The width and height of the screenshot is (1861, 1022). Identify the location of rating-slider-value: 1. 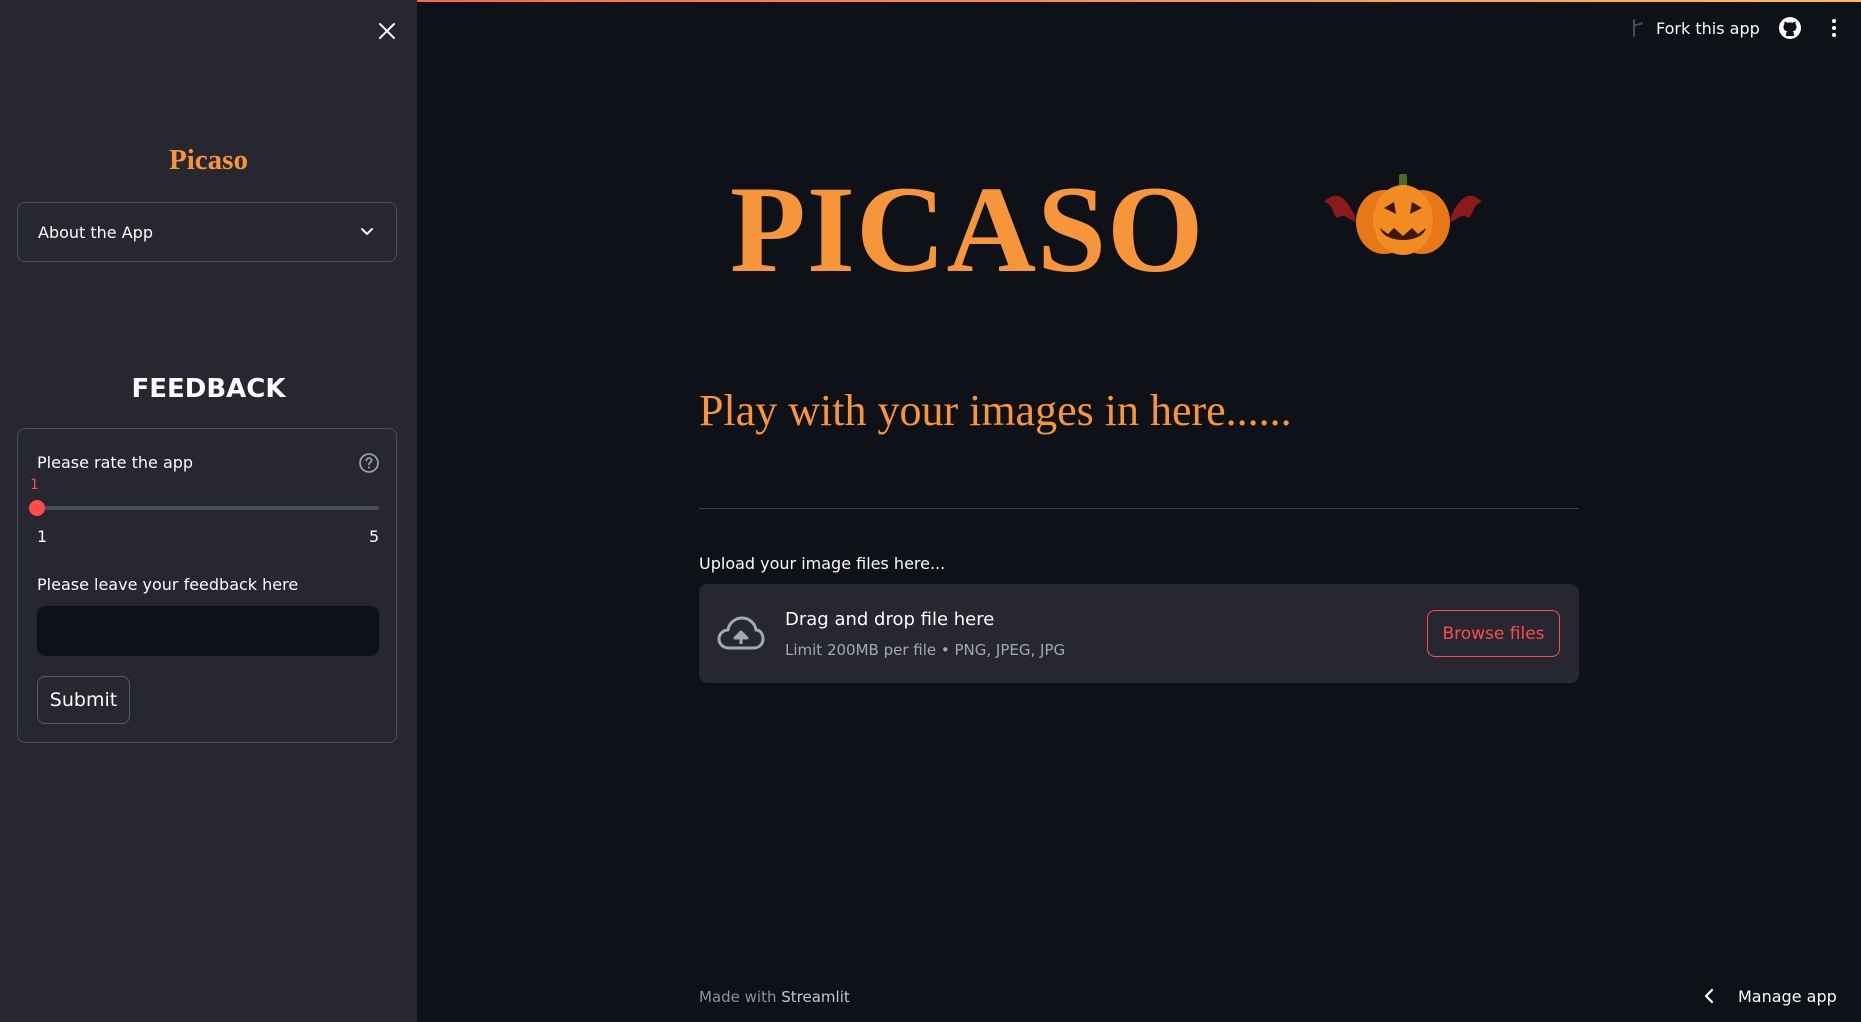
(34, 485).